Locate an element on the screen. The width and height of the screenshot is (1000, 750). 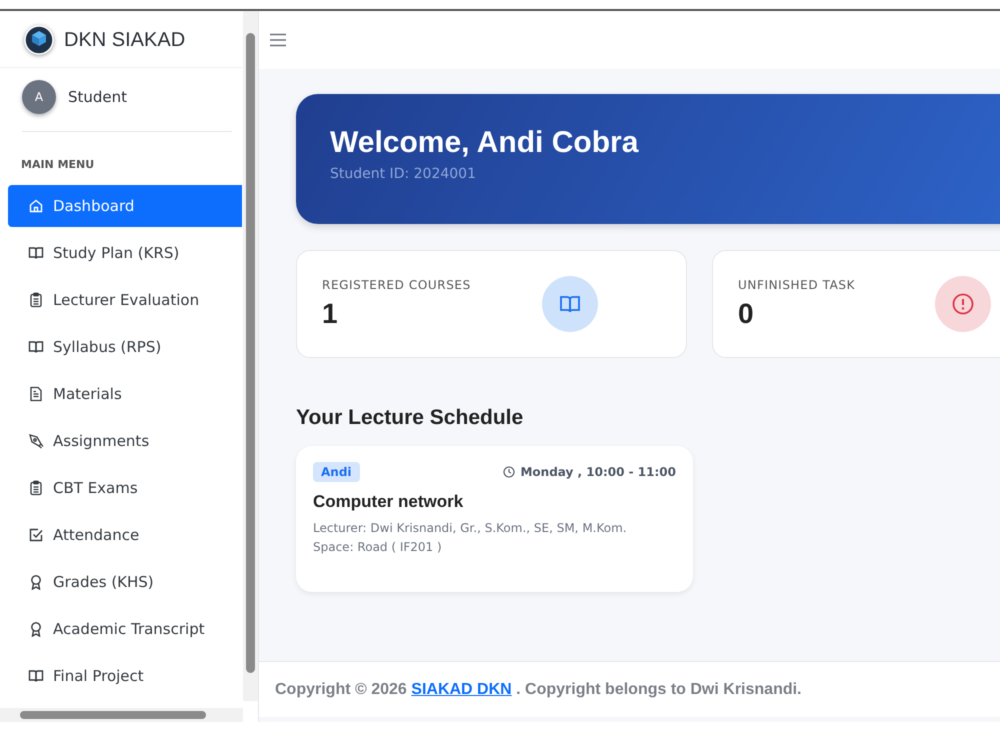
sidebar-item: Assignments is located at coordinates (125, 441).